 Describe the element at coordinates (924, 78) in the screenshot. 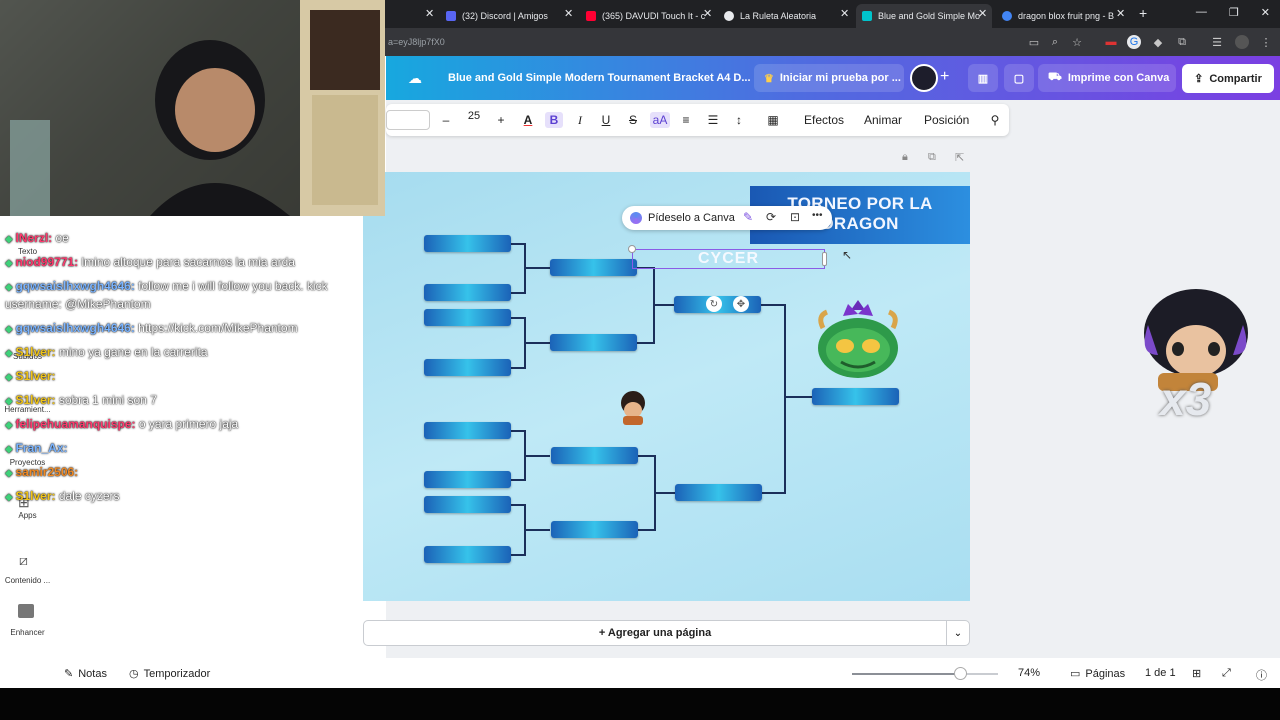

I see `avatar` at that location.